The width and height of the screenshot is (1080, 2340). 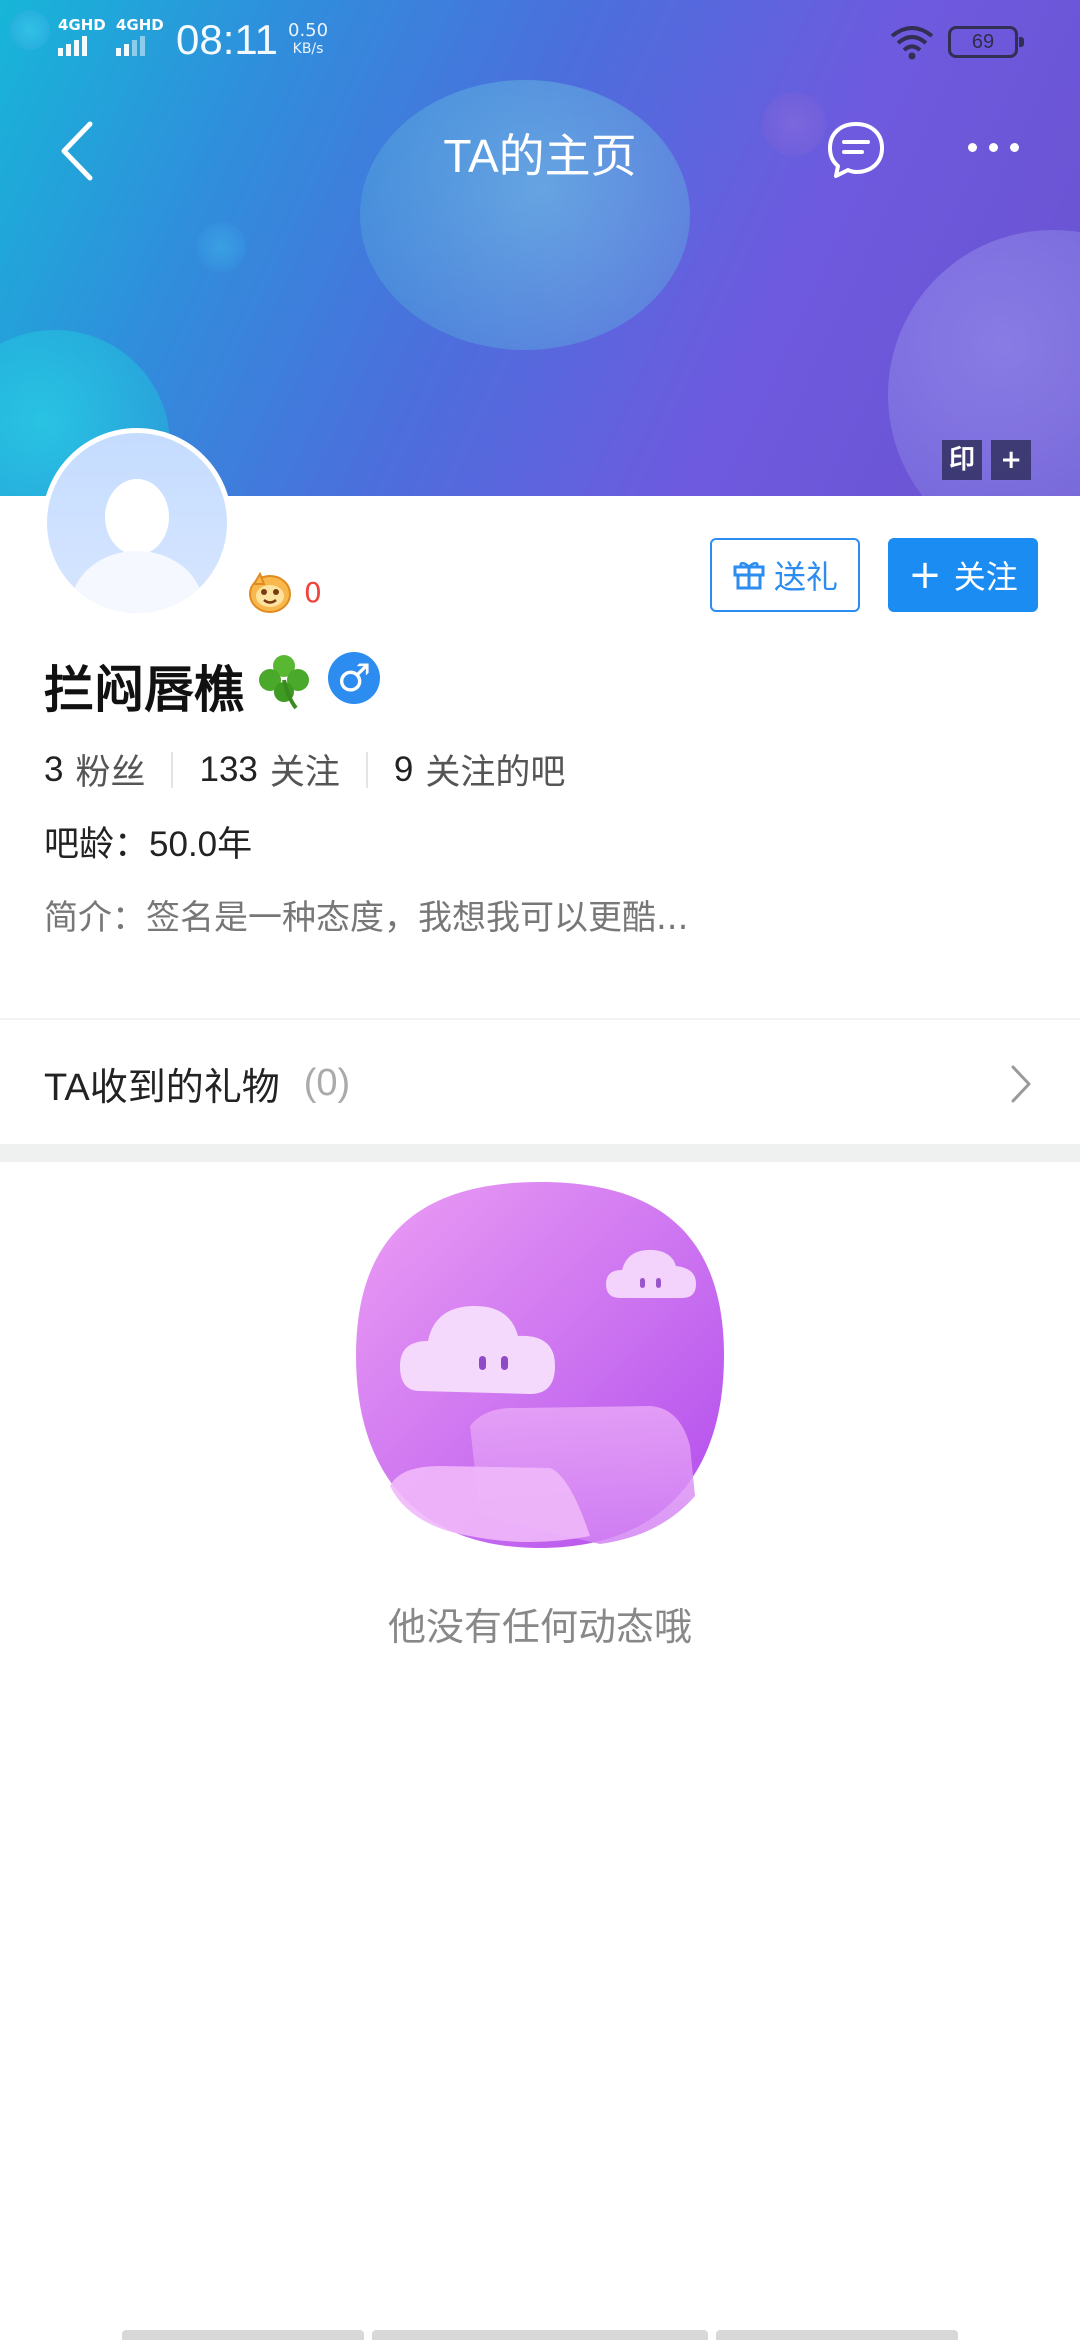 What do you see at coordinates (962, 460) in the screenshot?
I see `stamp-button: 印` at bounding box center [962, 460].